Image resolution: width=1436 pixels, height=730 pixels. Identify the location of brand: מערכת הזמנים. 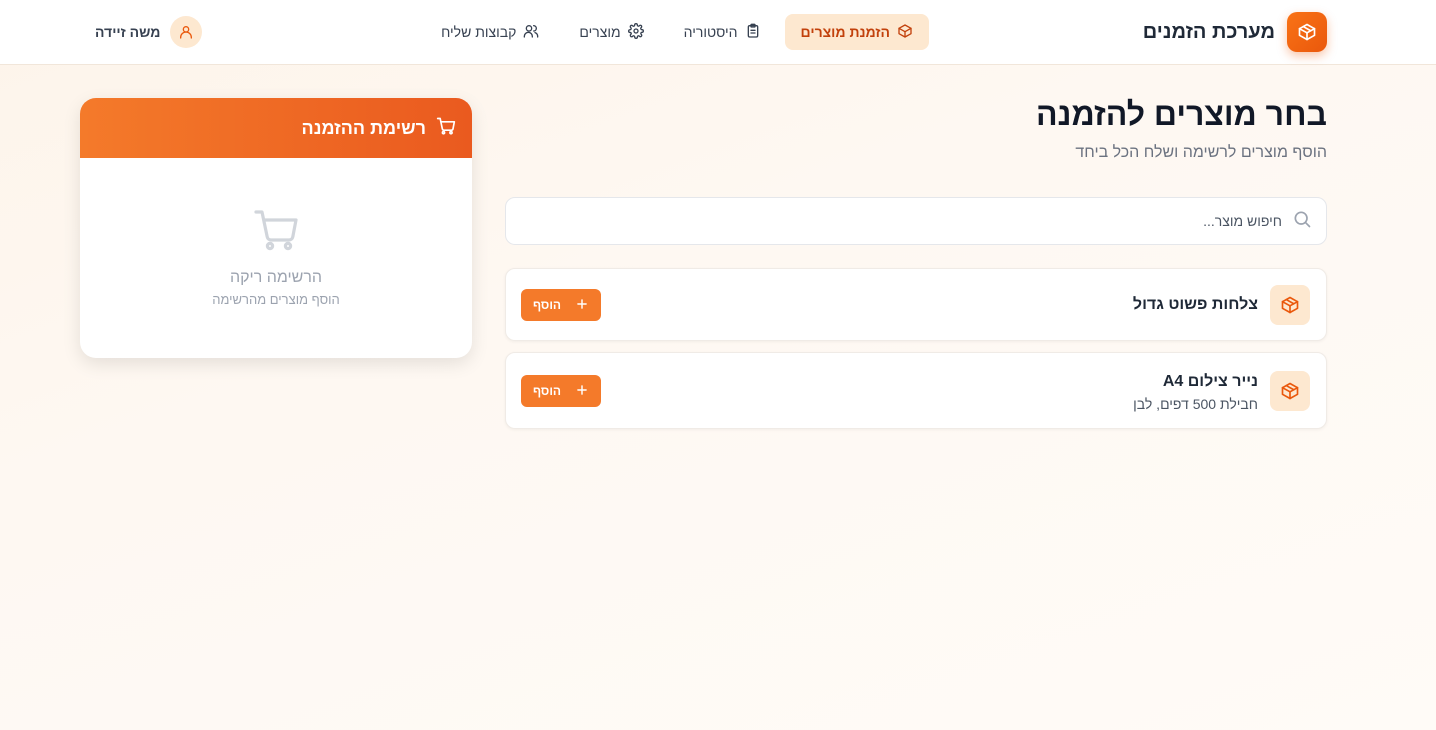
(1235, 32).